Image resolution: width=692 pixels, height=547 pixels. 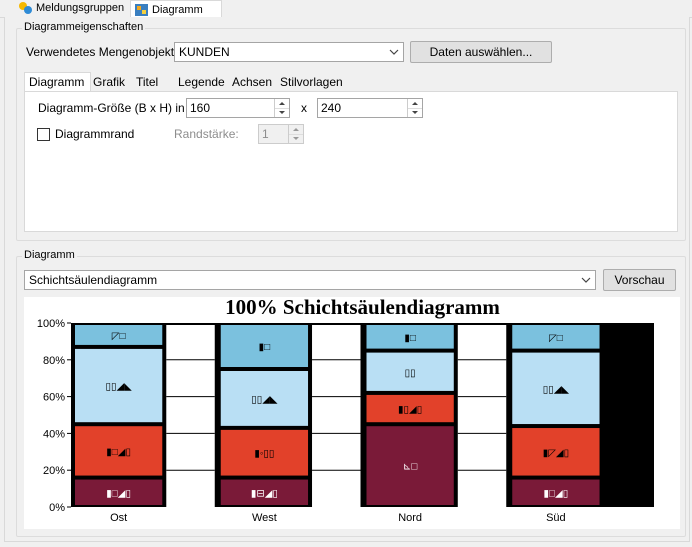 What do you see at coordinates (118, 518) in the screenshot?
I see `x-tick-label: Ost` at bounding box center [118, 518].